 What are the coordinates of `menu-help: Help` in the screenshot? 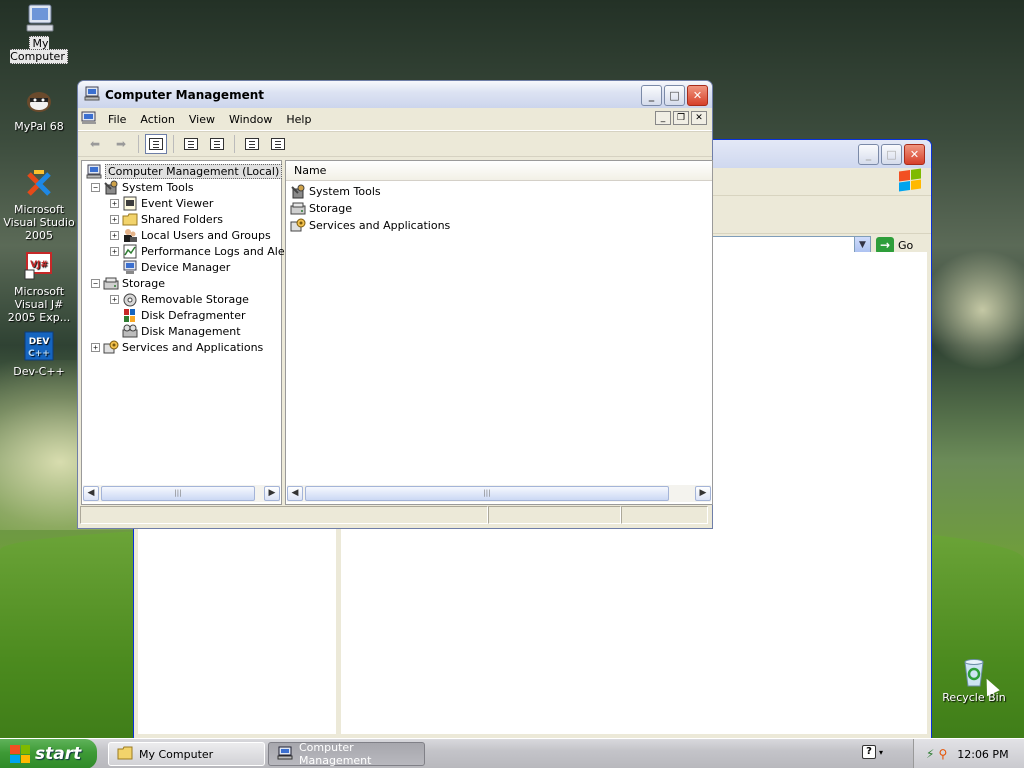 It's located at (298, 119).